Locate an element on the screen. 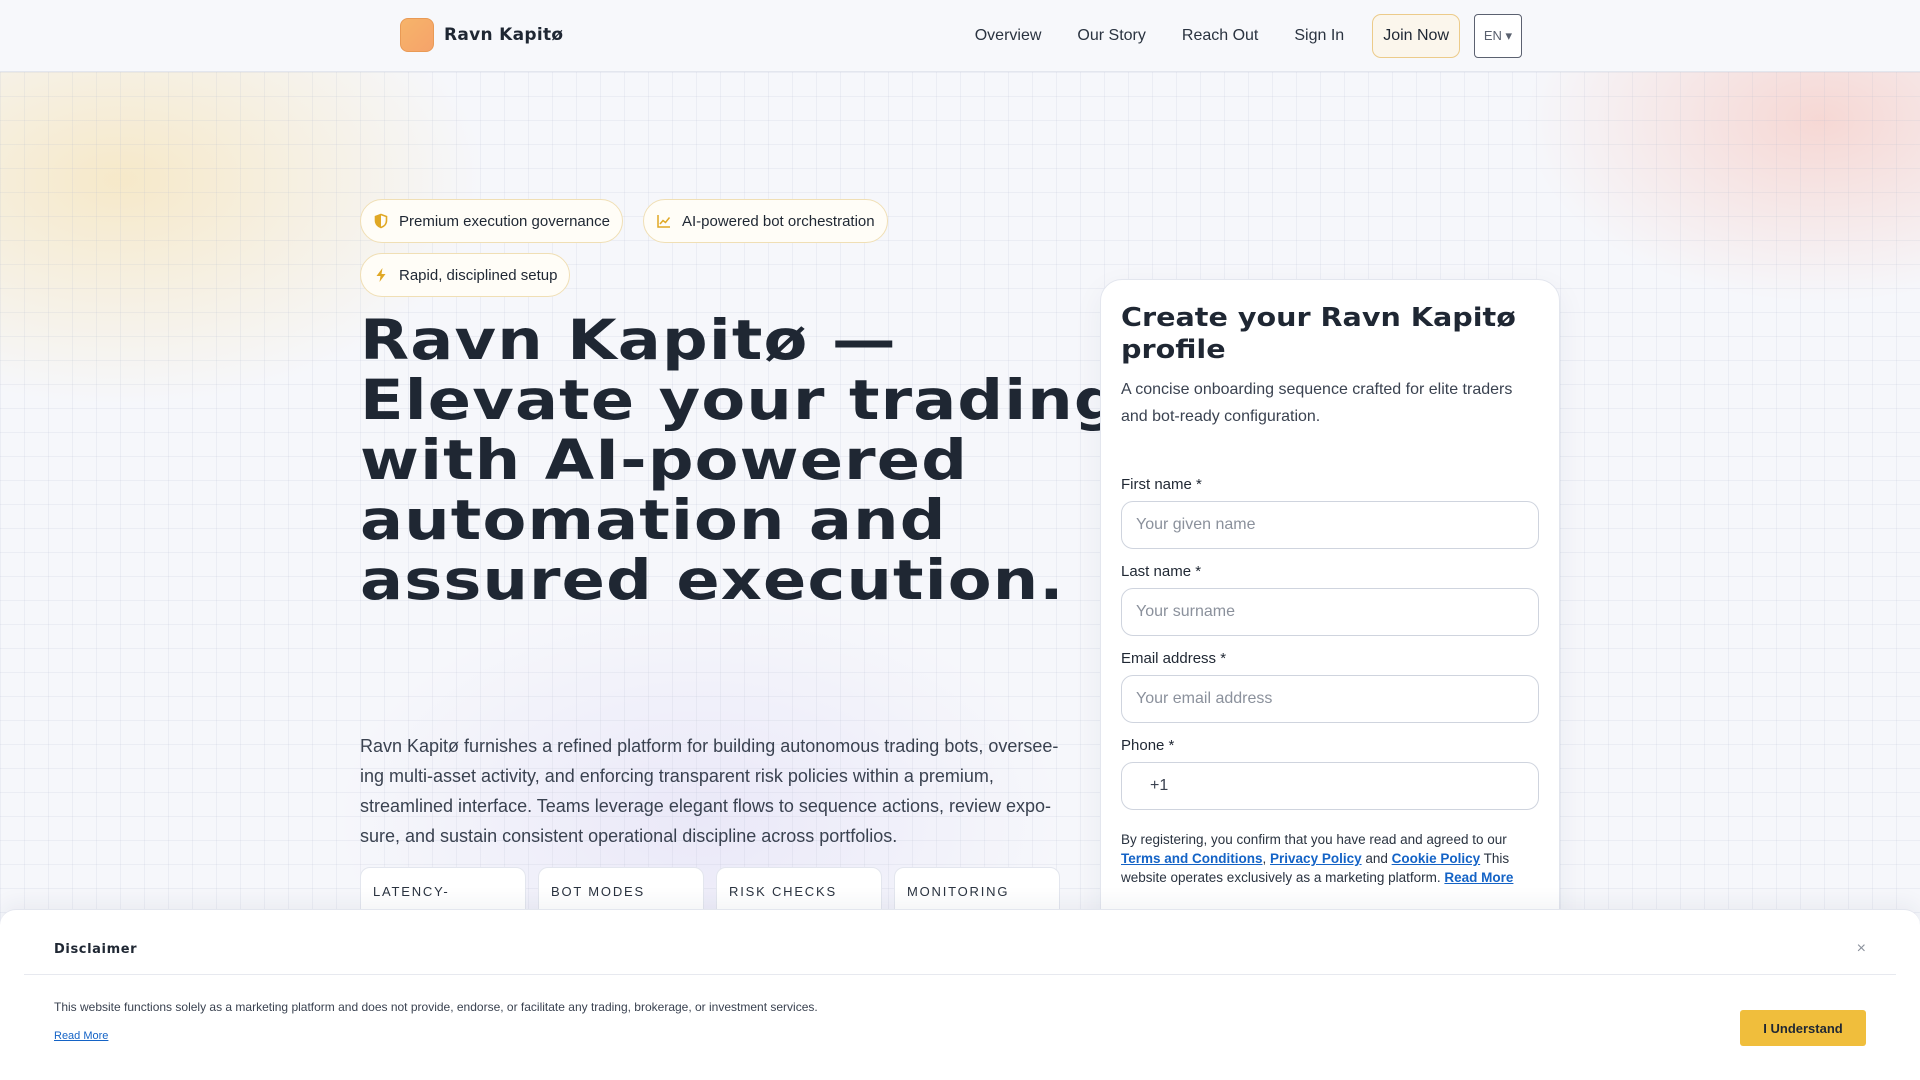 This screenshot has height=1080, width=1920. phone-input: +1 is located at coordinates (1330, 786).